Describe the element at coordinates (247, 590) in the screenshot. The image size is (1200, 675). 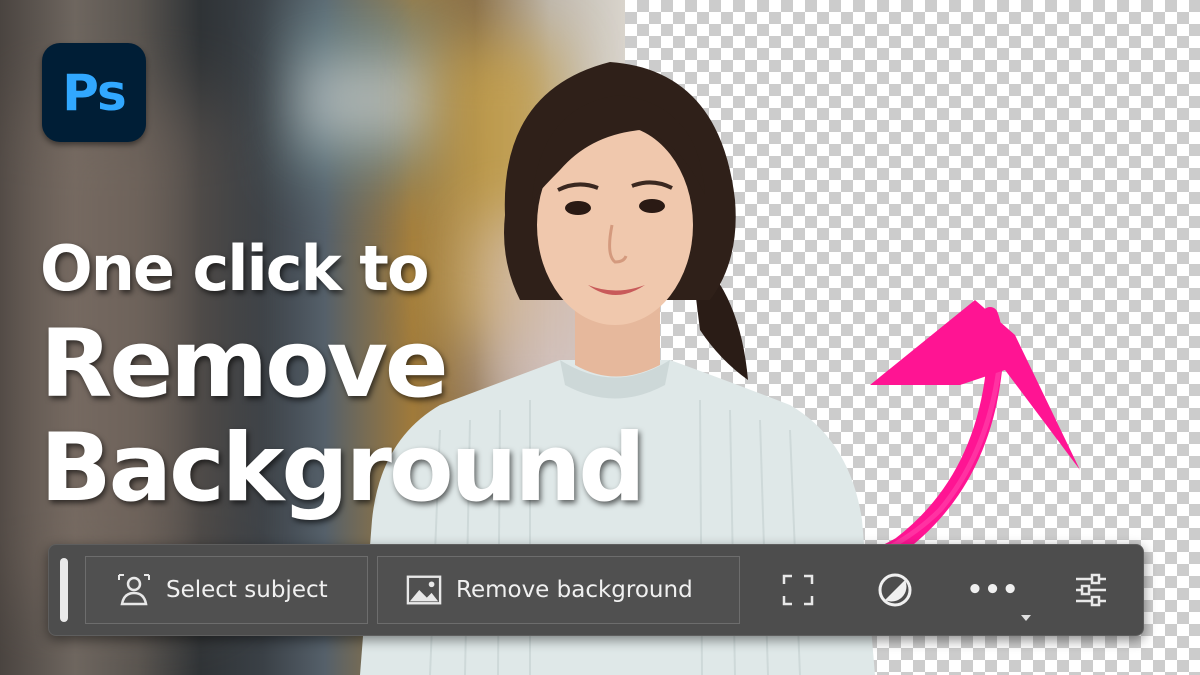
I see `select-subject-label: Select subject` at that location.